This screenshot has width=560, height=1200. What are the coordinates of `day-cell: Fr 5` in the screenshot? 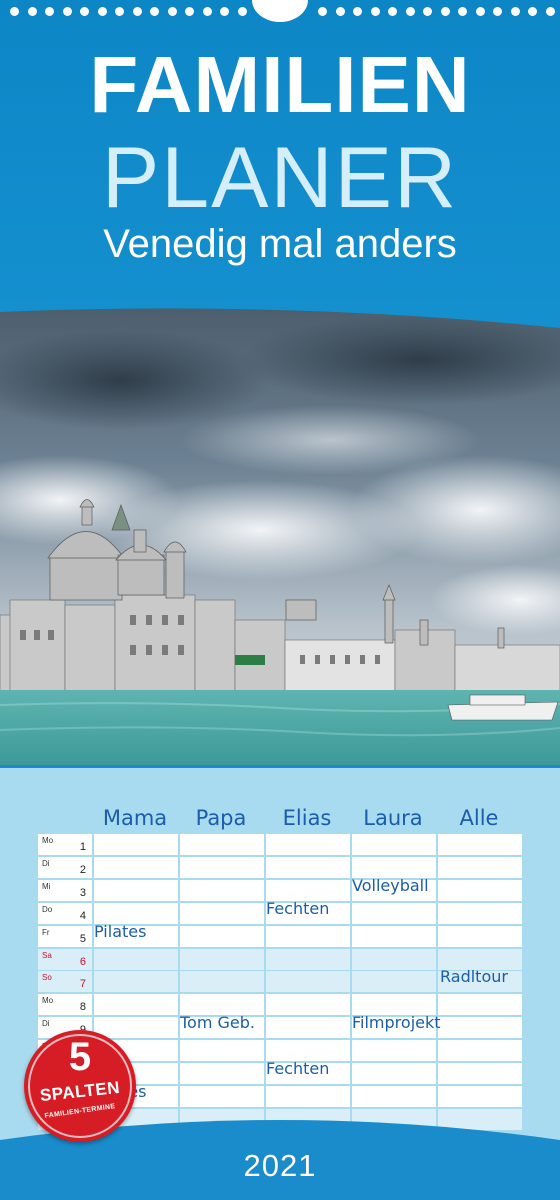 It's located at (65, 936).